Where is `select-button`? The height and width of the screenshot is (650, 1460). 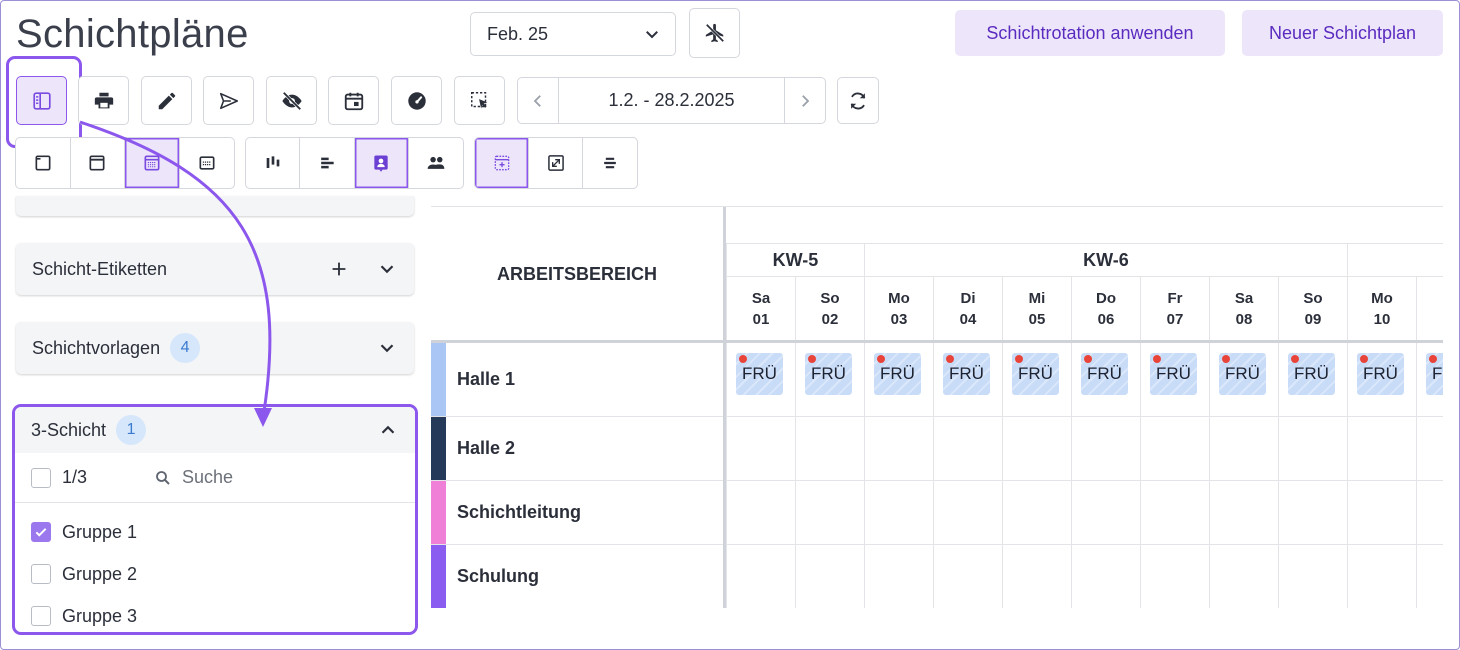 select-button is located at coordinates (479, 100).